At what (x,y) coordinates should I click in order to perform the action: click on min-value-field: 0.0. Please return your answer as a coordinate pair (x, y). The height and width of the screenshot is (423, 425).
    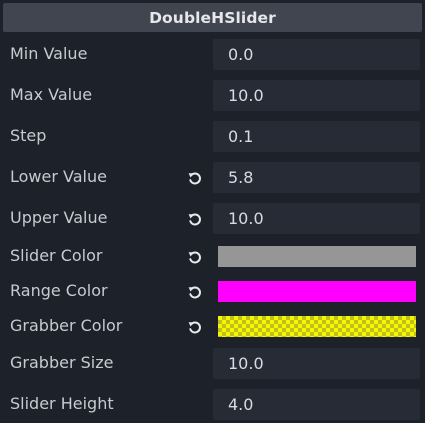
    Looking at the image, I should click on (316, 54).